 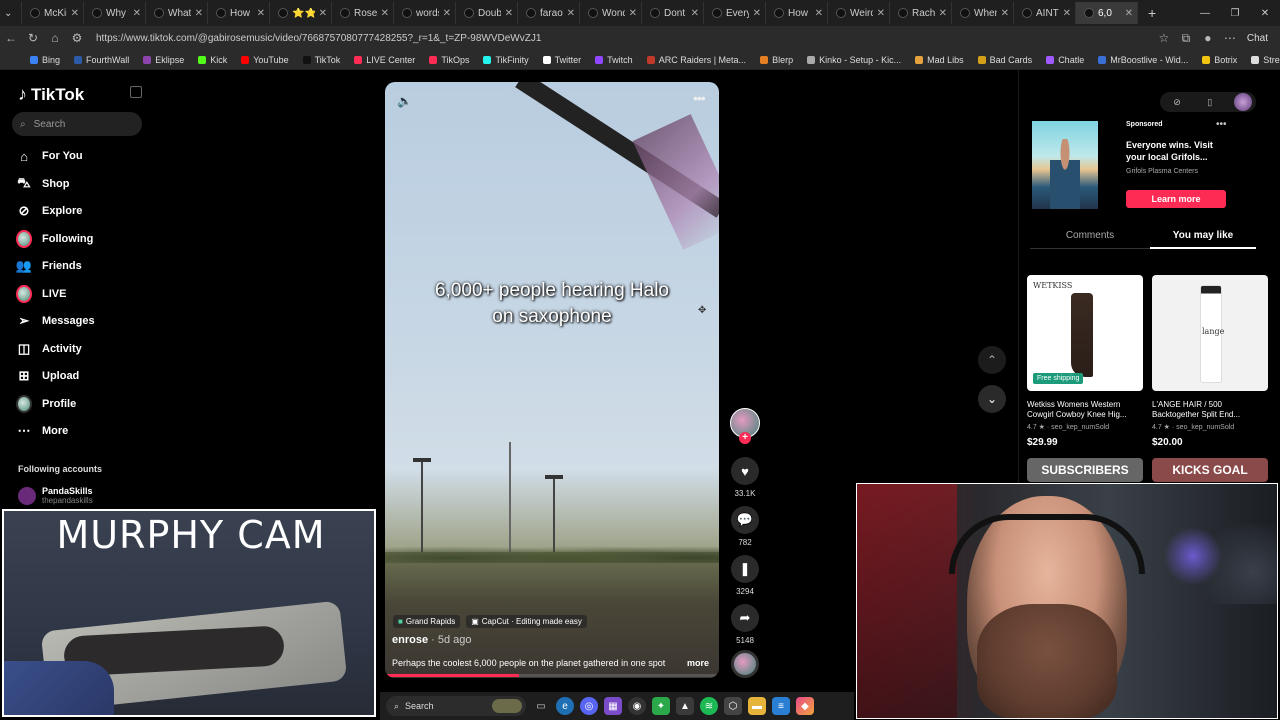 What do you see at coordinates (549, 13) in the screenshot?
I see `browser-tab: faraoni ✕` at bounding box center [549, 13].